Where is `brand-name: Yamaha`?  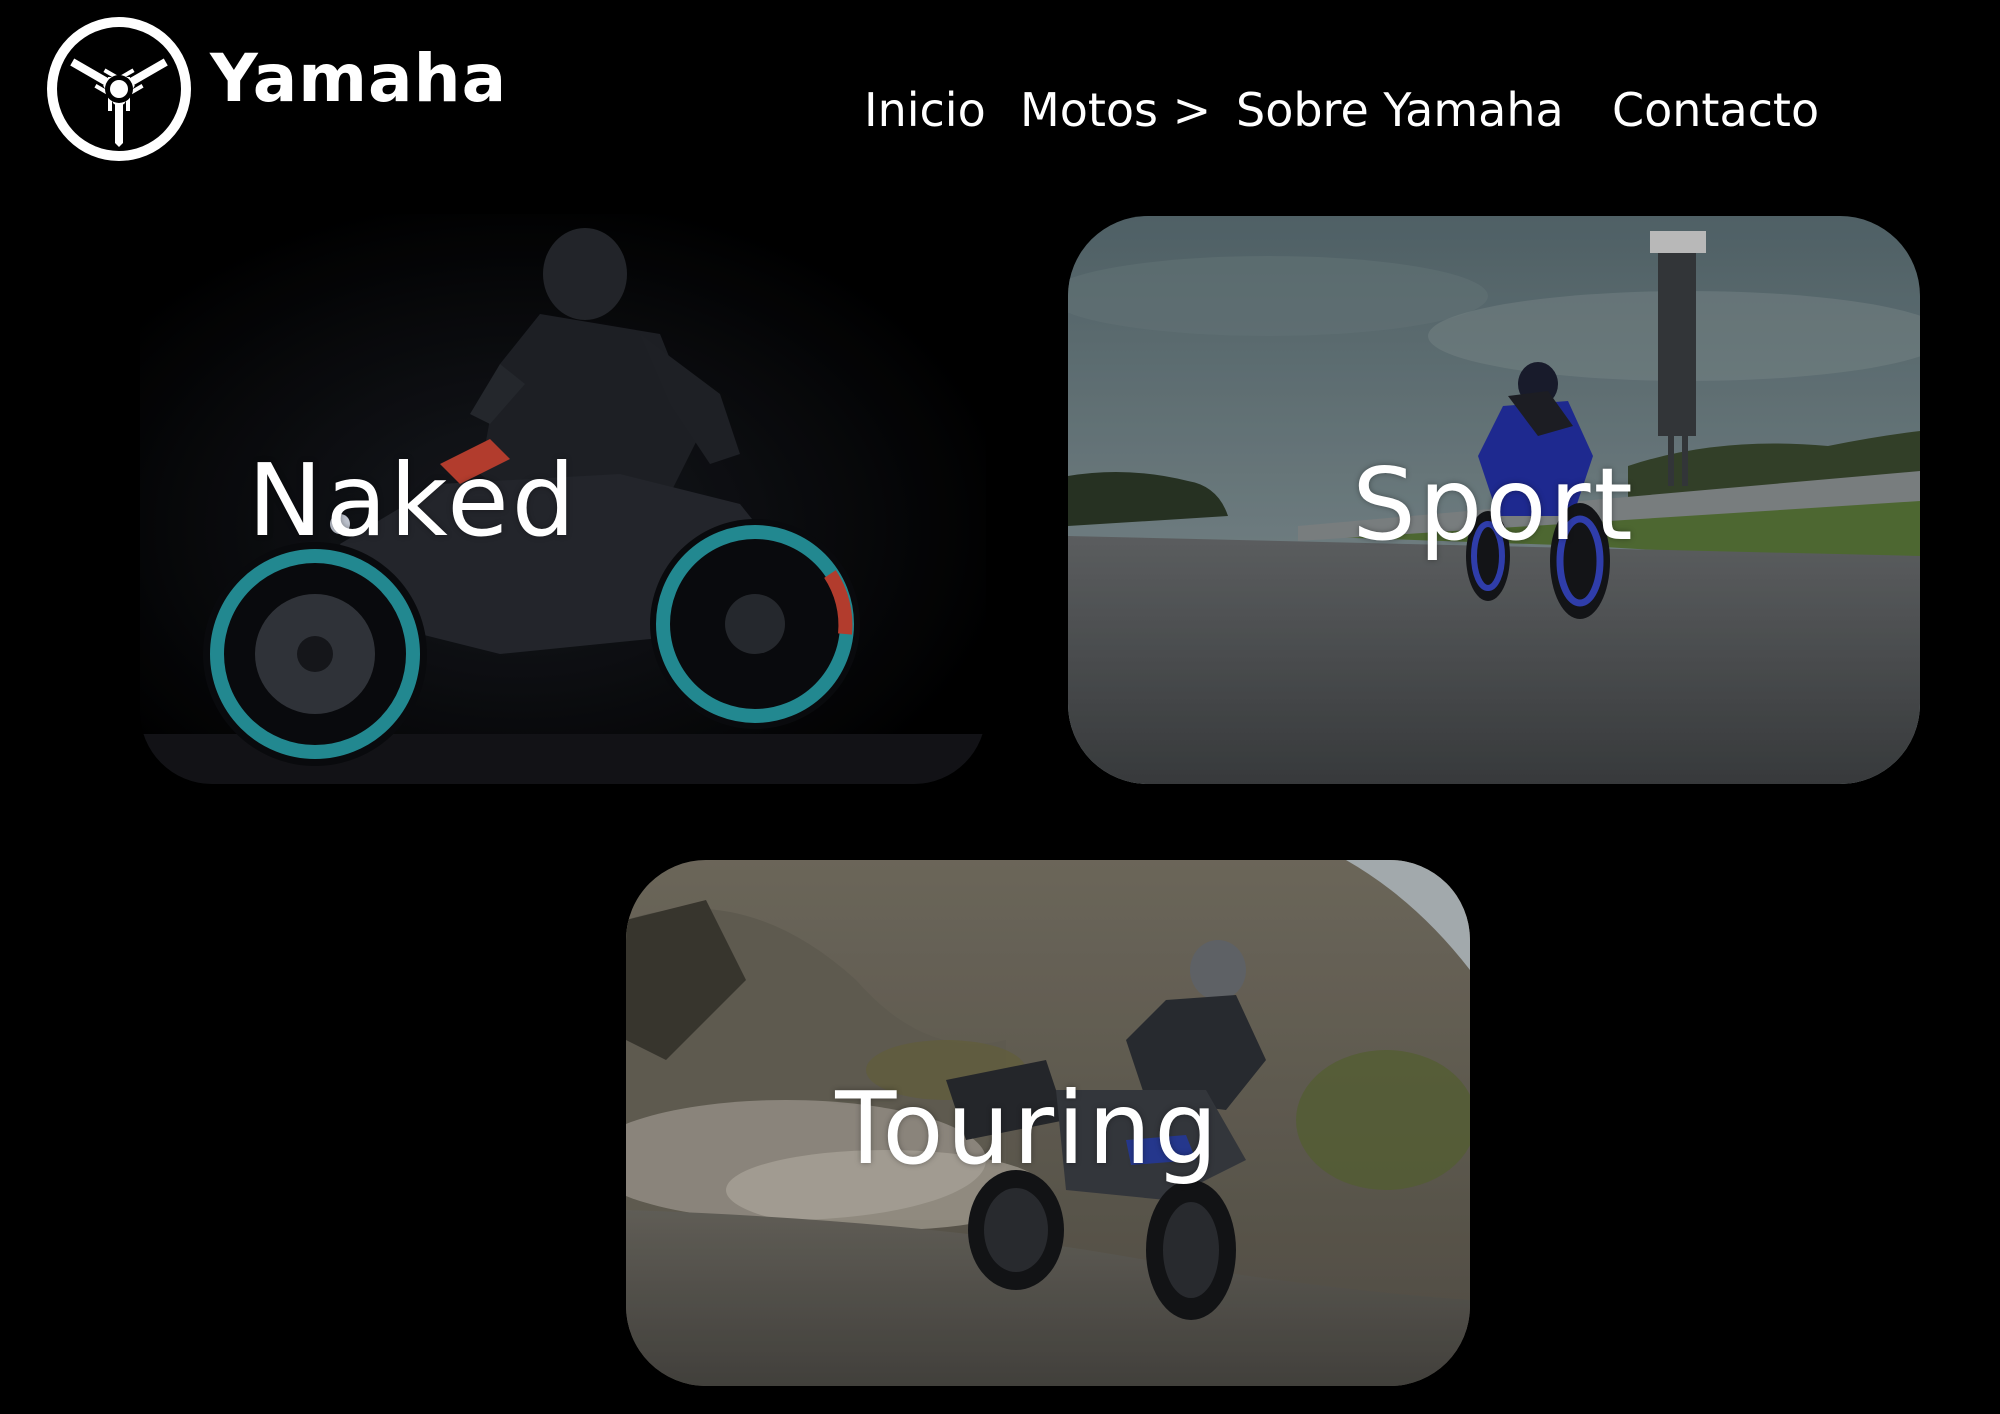
brand-name: Yamaha is located at coordinates (358, 79).